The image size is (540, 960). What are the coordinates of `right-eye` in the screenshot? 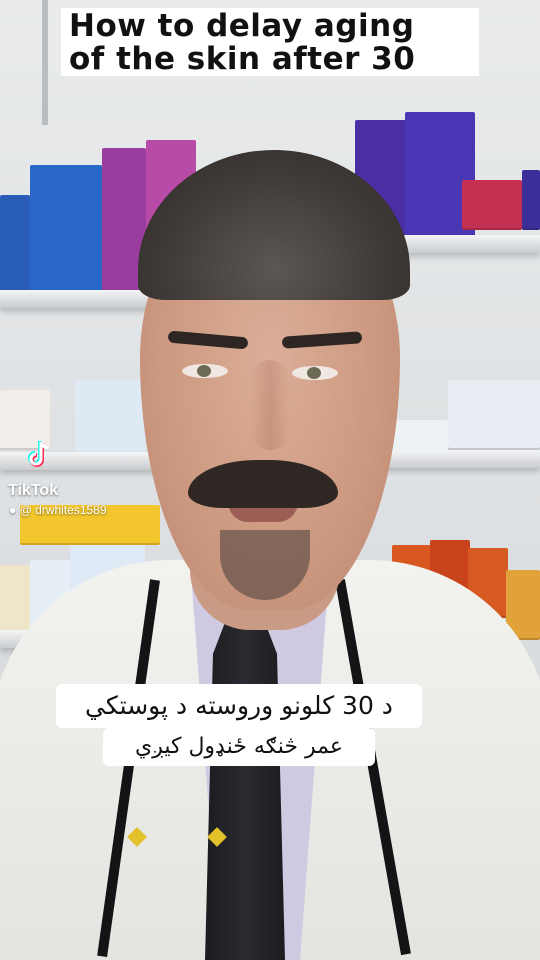 It's located at (315, 373).